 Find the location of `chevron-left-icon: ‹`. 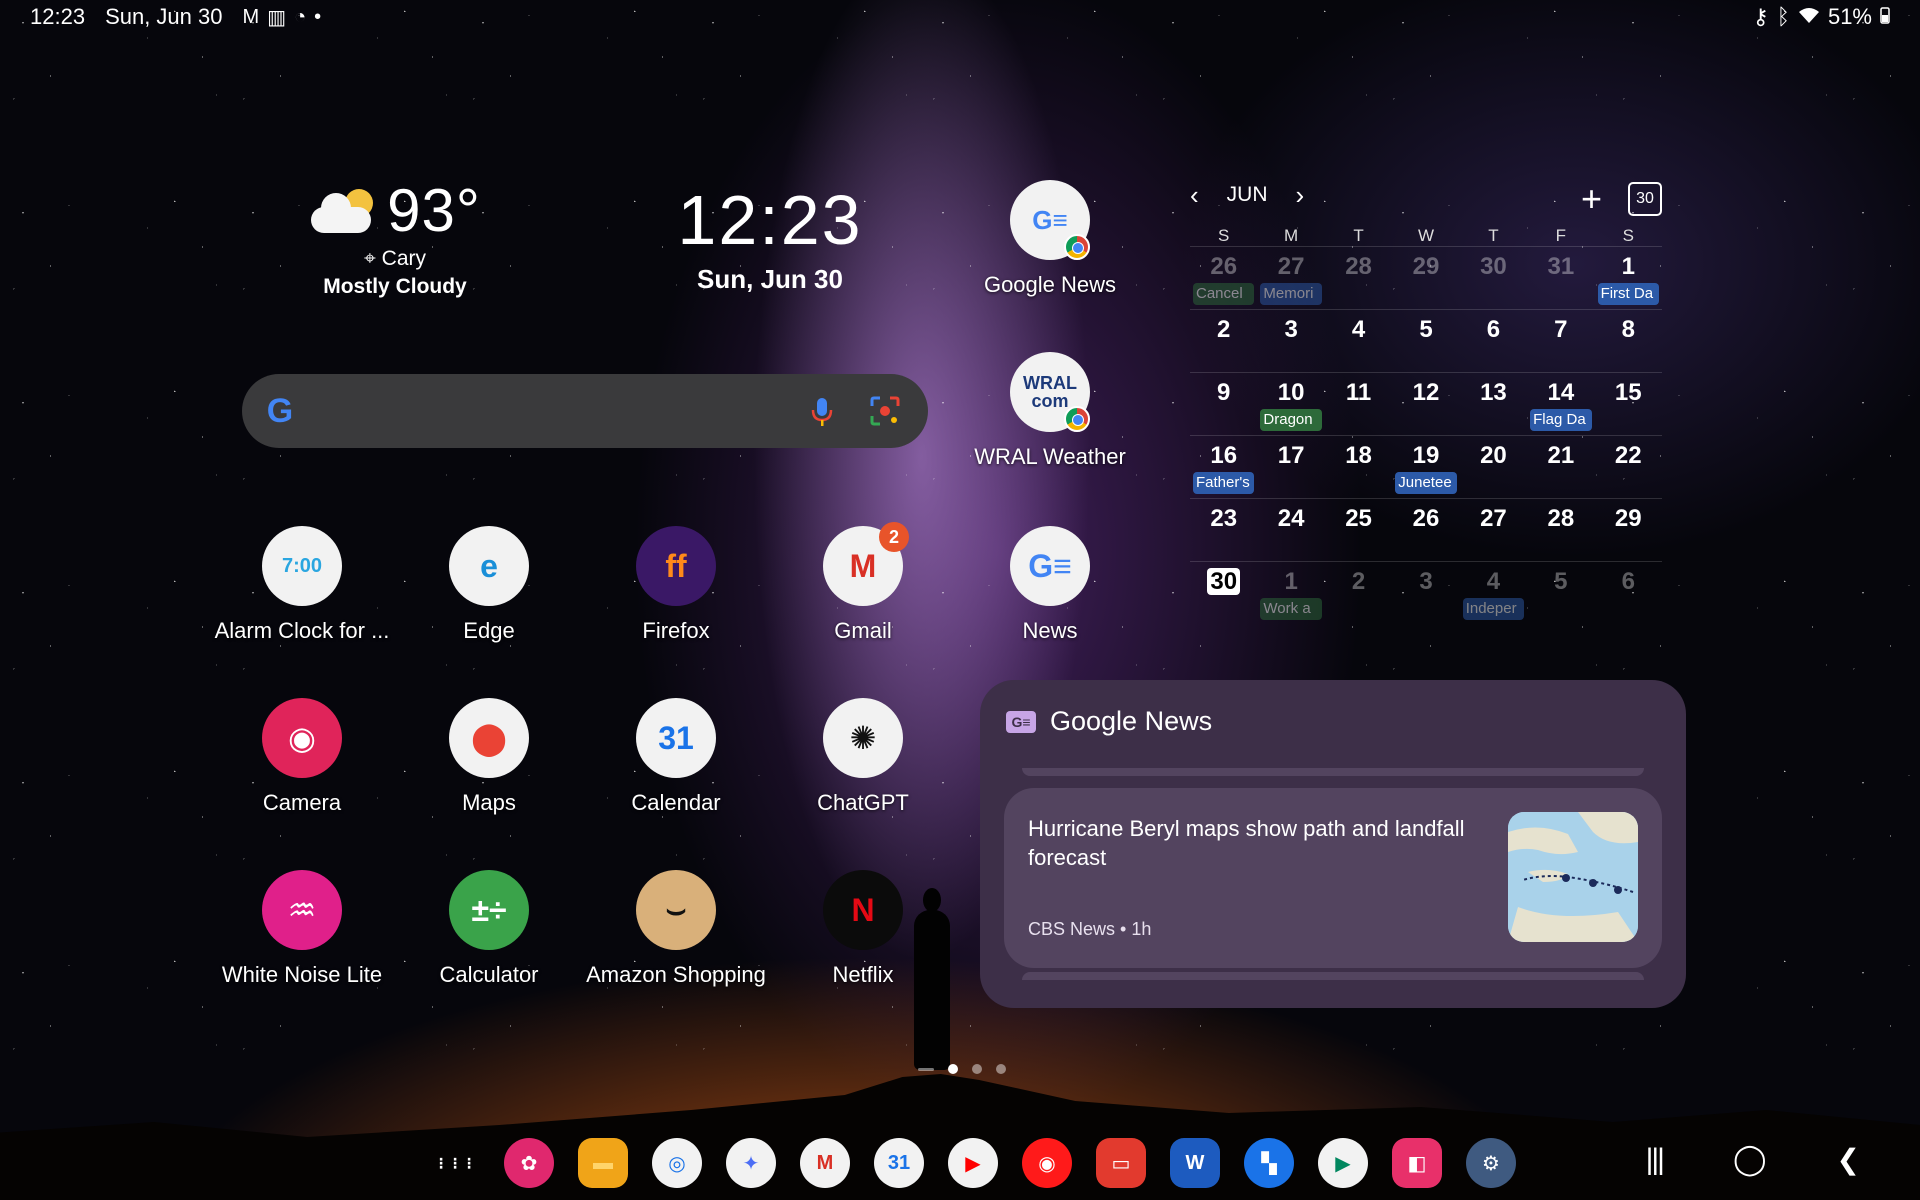

chevron-left-icon: ‹ is located at coordinates (1194, 195).